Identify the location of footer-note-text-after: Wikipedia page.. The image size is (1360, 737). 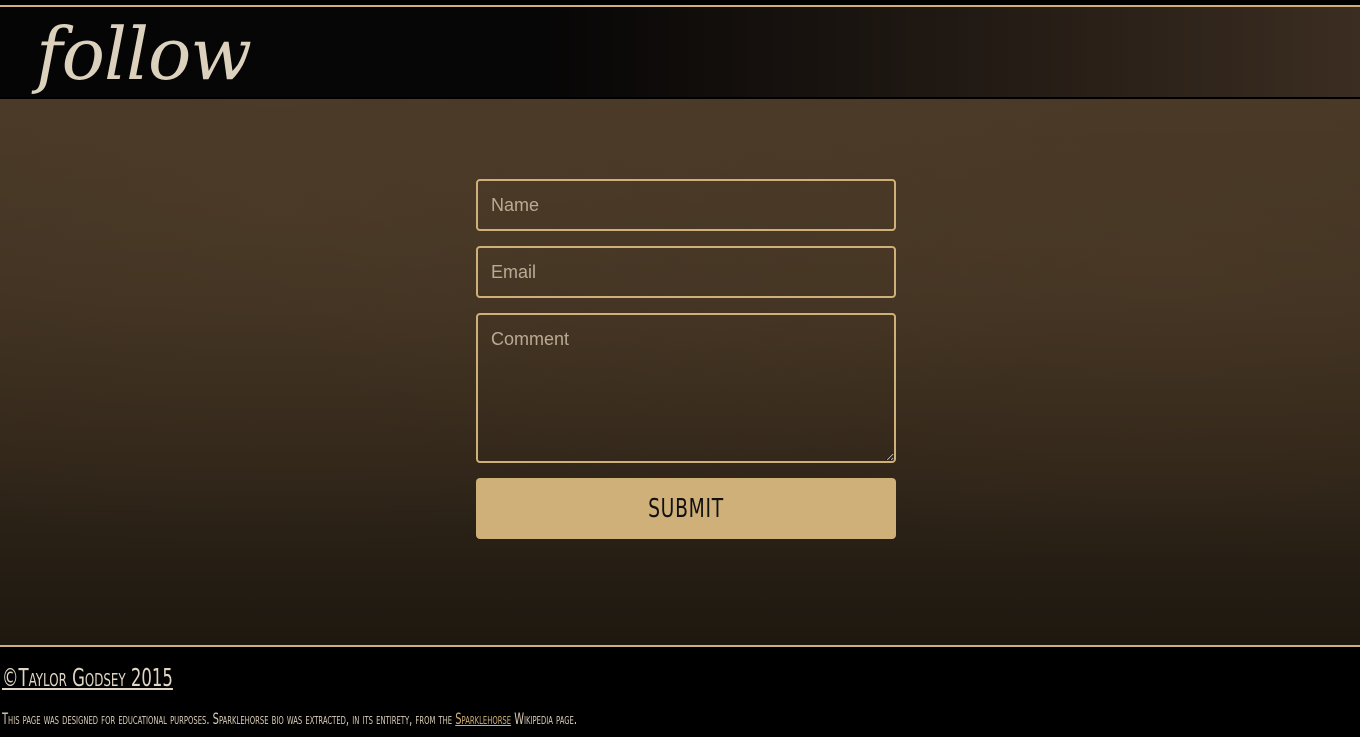
(544, 718).